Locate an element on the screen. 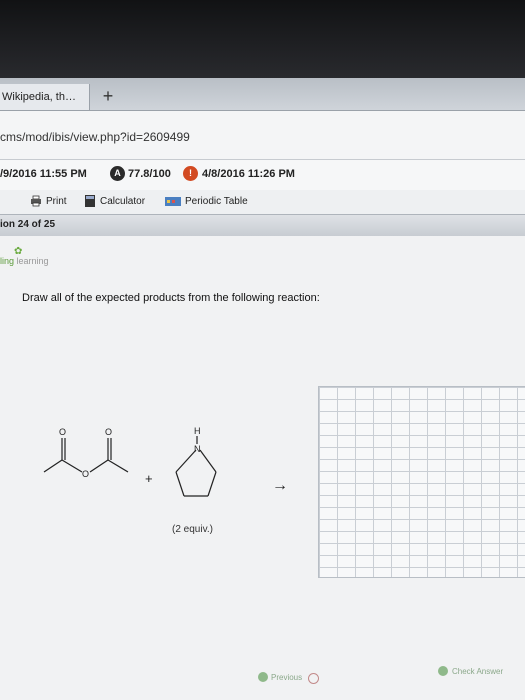 This screenshot has width=525, height=700. calculator-button: Calculator is located at coordinates (114, 201).